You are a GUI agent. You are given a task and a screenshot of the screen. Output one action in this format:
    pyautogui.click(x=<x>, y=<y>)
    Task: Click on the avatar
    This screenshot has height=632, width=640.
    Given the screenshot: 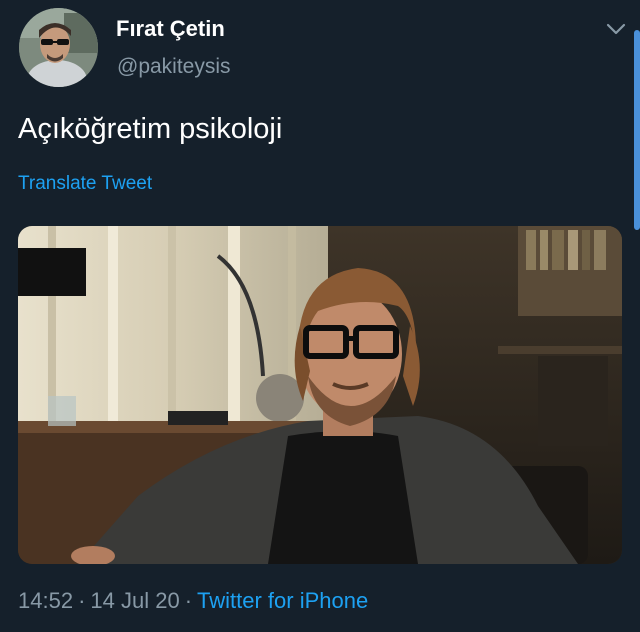 What is the action you would take?
    pyautogui.click(x=58, y=47)
    